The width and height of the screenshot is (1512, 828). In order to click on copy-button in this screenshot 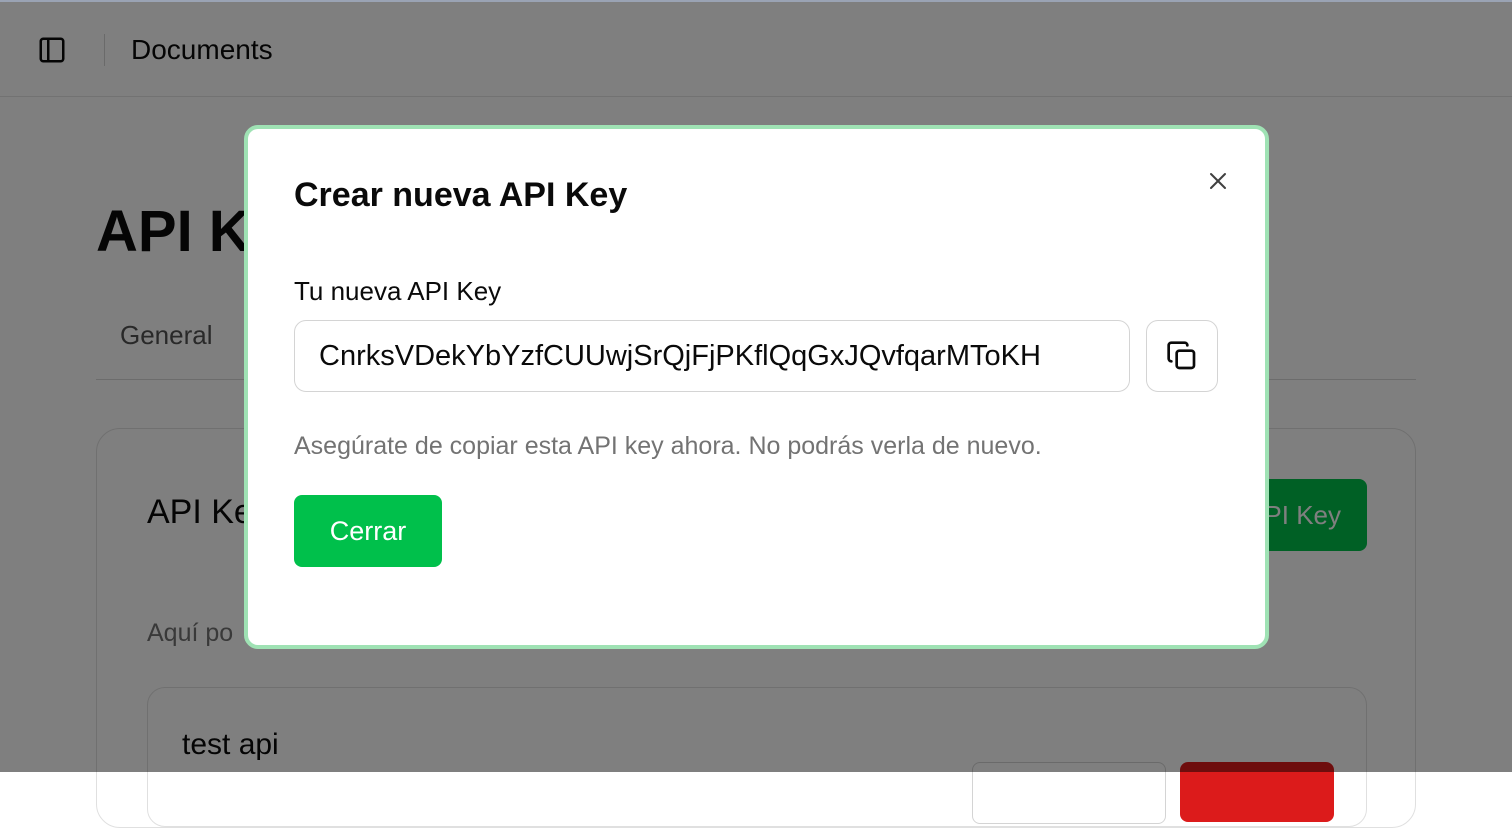, I will do `click(1182, 356)`.